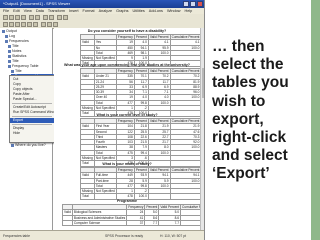  Describe the element at coordinates (16, 236) in the screenshot. I see `status-left: Frequencies table` at that location.